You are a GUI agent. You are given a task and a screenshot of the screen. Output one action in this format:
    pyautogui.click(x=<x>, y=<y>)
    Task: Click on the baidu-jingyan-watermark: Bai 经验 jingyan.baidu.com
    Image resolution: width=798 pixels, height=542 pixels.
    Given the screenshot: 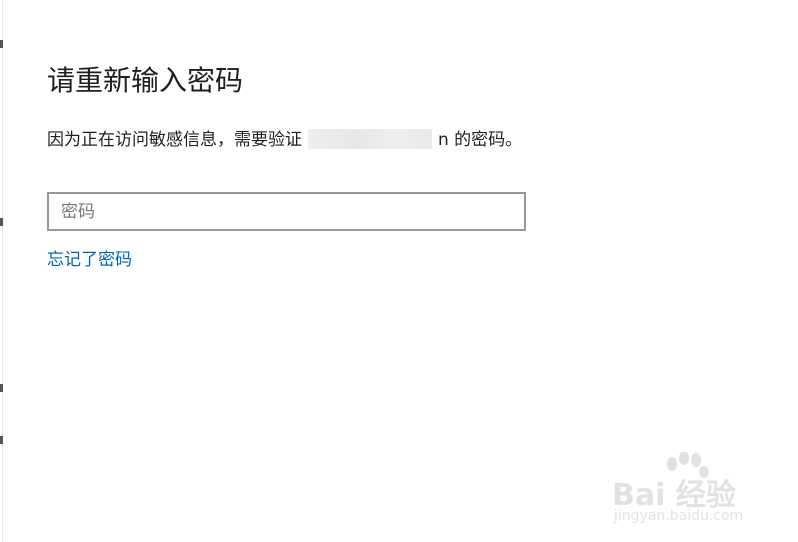 What is the action you would take?
    pyautogui.click(x=687, y=492)
    